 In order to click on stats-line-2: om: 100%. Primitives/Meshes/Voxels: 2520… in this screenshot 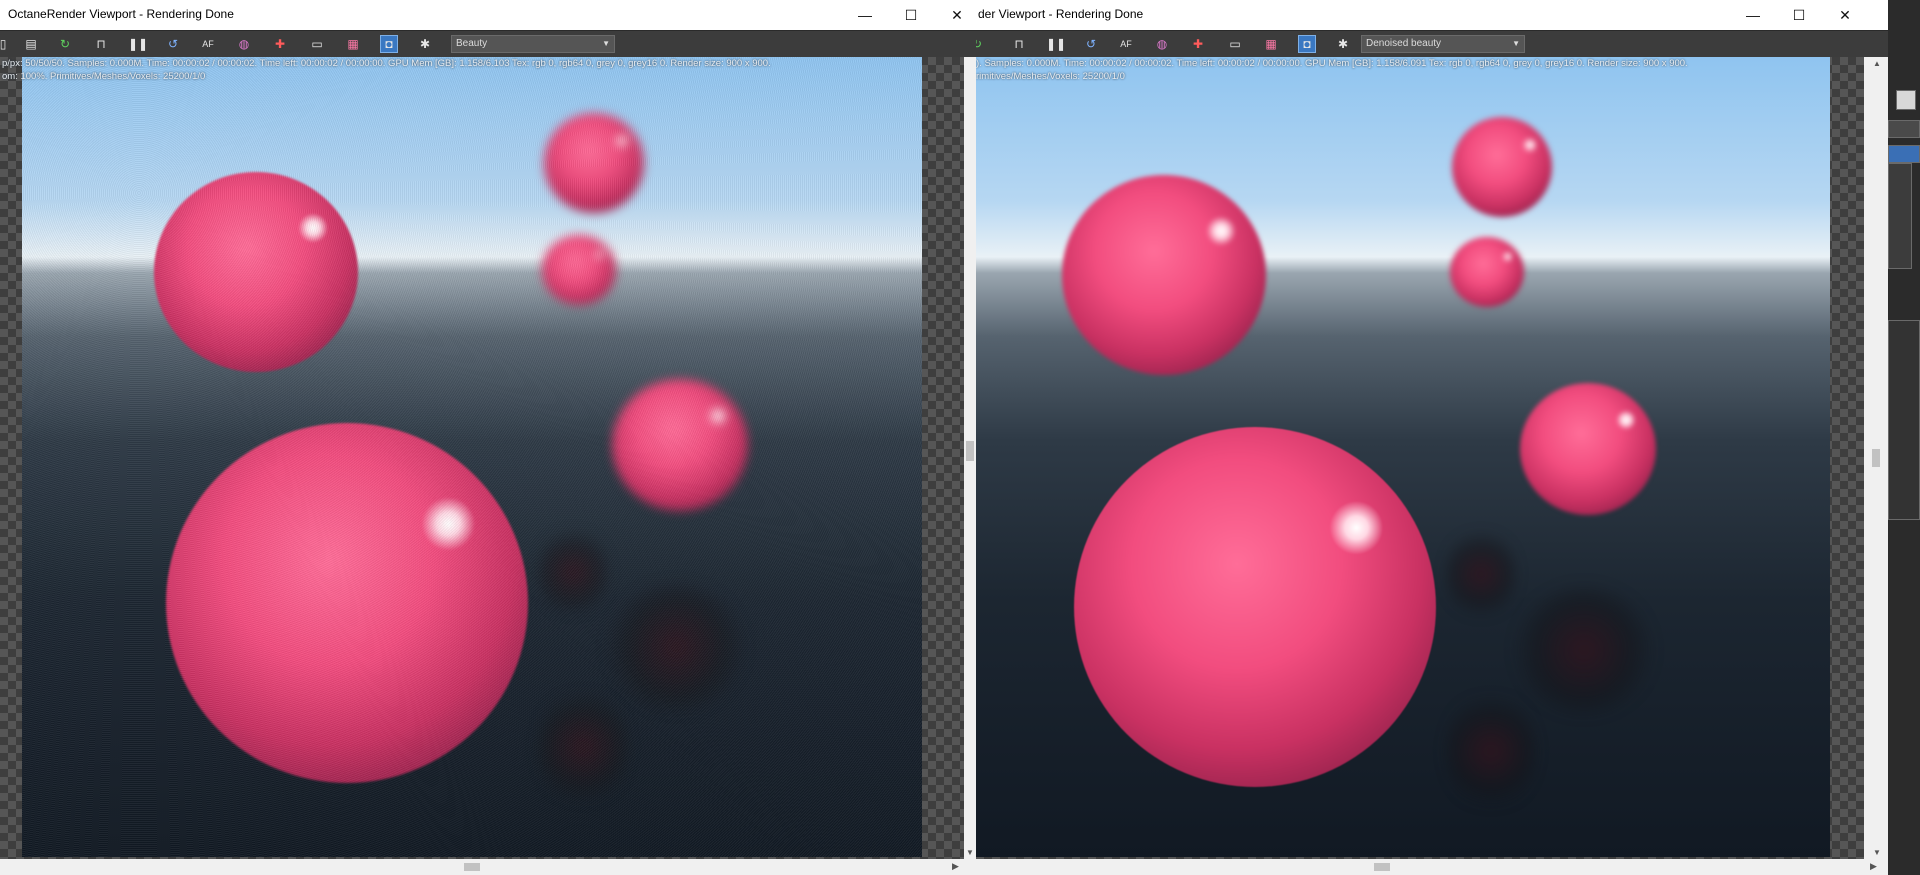, I will do `click(104, 76)`.